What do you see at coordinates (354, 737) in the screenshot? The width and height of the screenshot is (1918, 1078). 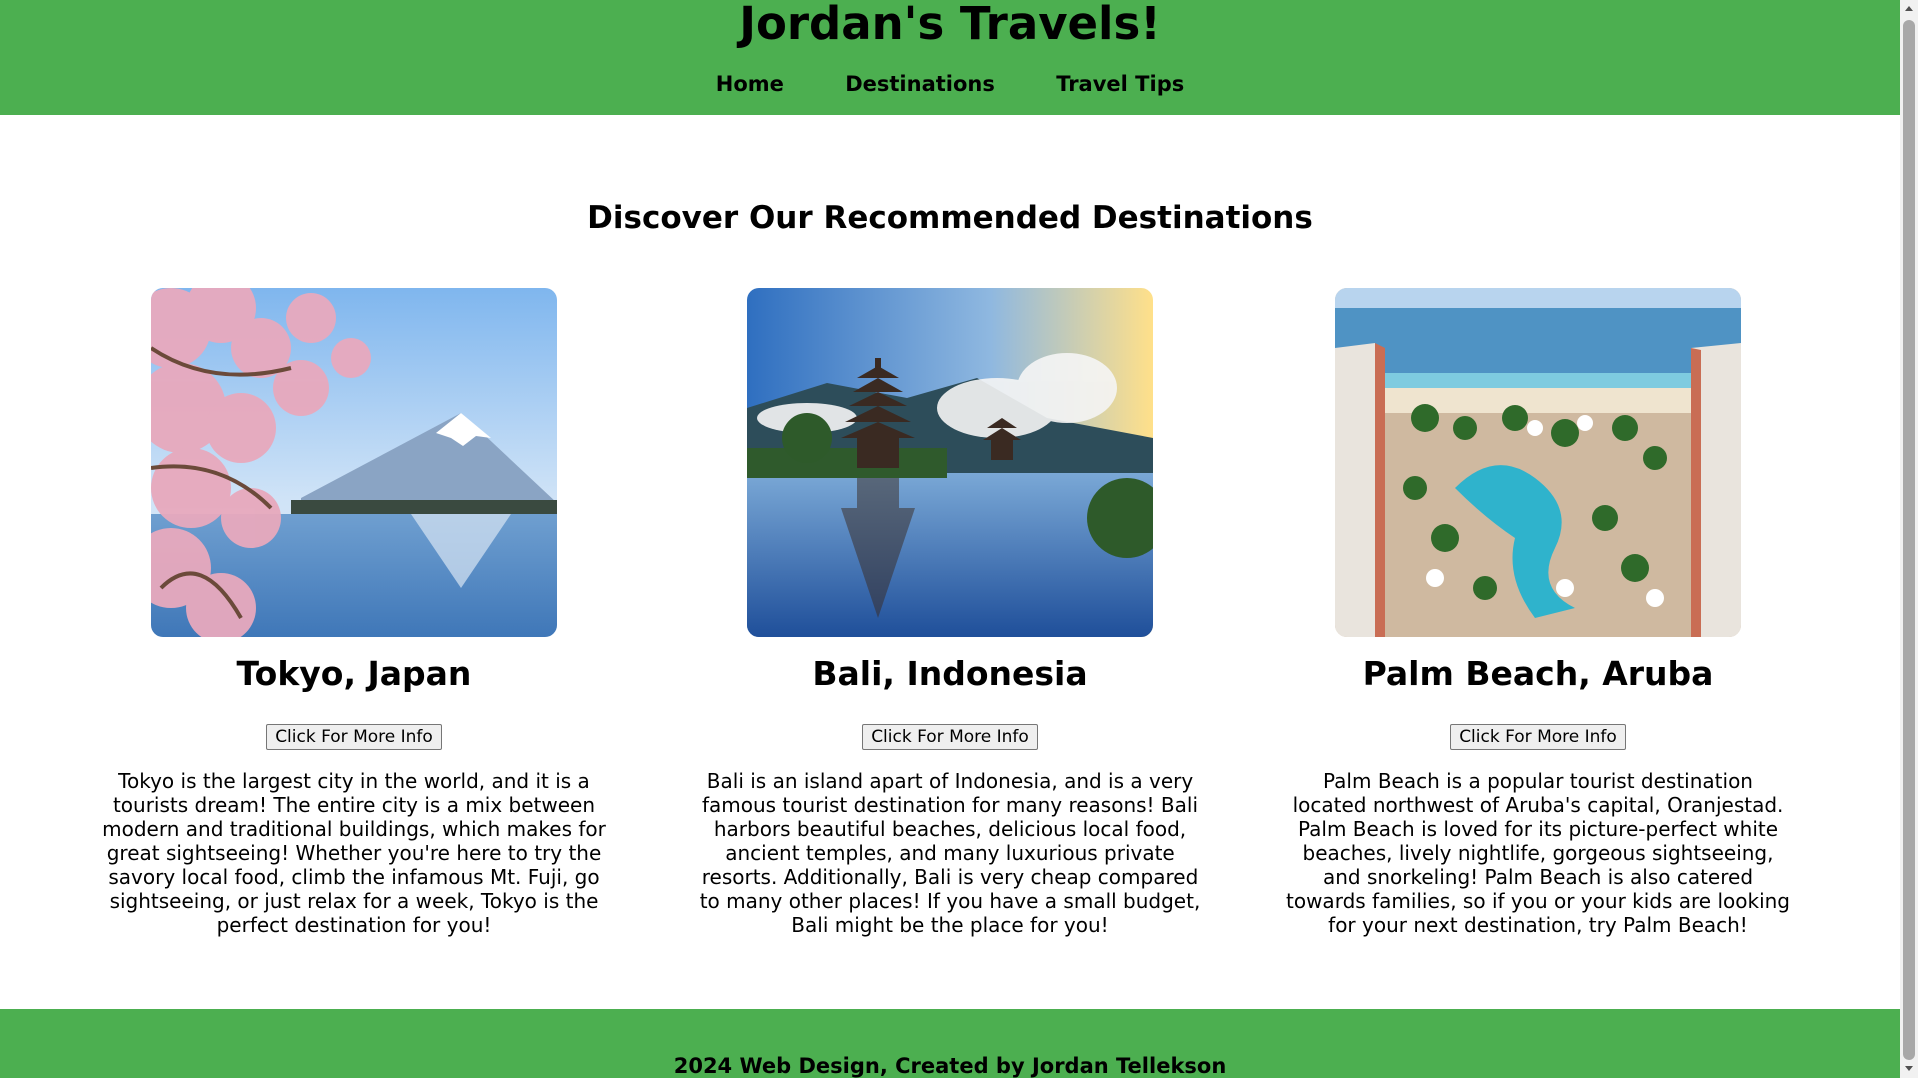 I see `more-info-button-tokyo: Click For More Info` at bounding box center [354, 737].